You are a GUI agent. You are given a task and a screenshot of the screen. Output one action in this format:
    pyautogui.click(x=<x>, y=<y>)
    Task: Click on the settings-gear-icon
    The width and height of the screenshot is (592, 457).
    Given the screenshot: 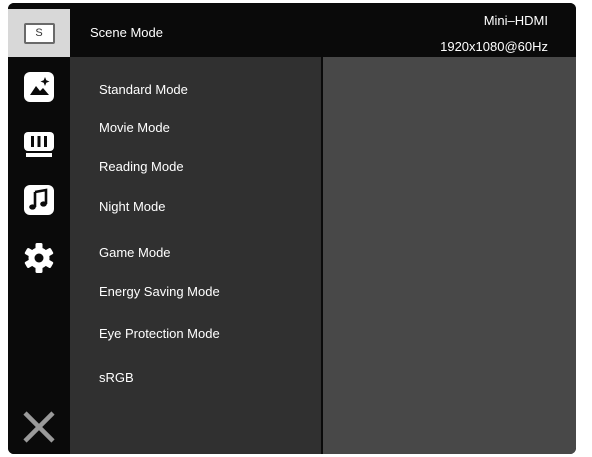 What is the action you would take?
    pyautogui.click(x=39, y=258)
    